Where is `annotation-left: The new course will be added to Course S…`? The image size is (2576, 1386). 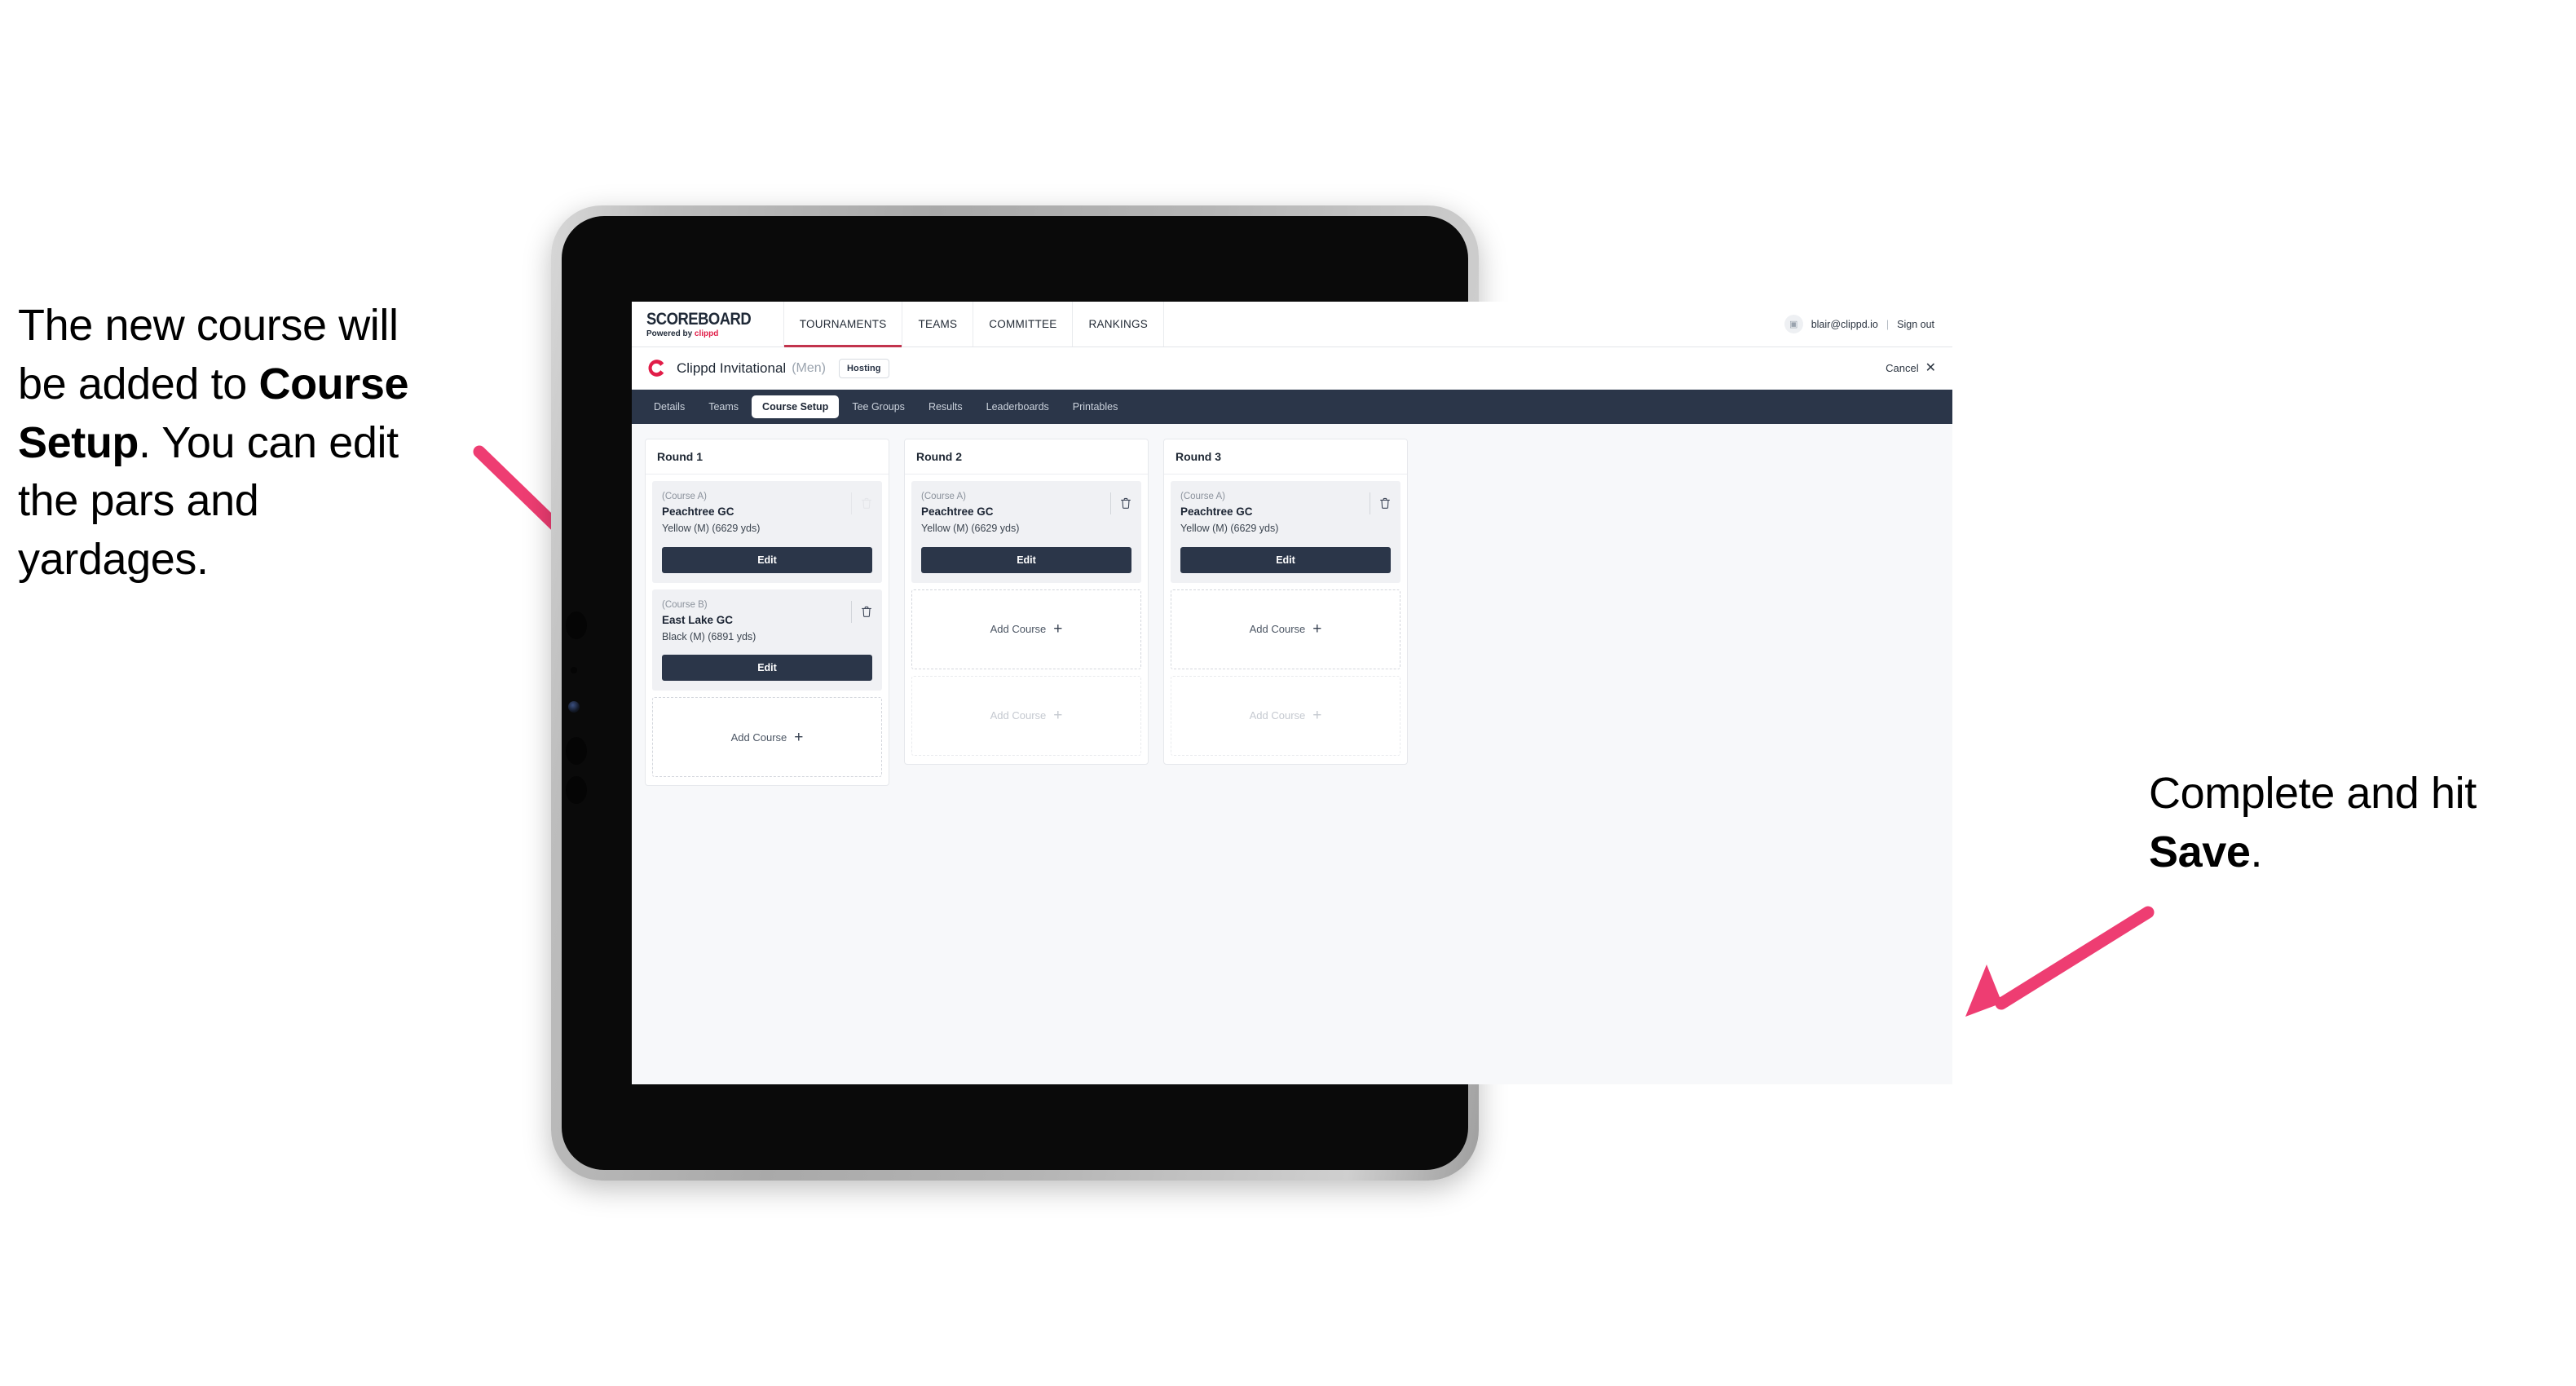 annotation-left: The new course will be added to Course S… is located at coordinates (230, 443).